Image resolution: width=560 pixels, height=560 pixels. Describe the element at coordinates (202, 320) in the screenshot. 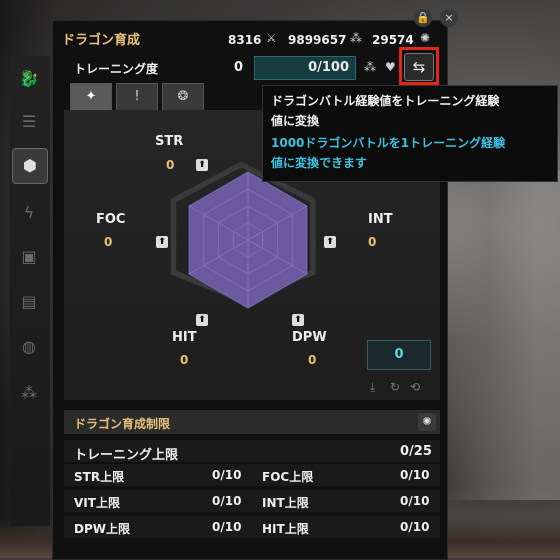

I see `stat-hit-up-icon: ⬆` at that location.